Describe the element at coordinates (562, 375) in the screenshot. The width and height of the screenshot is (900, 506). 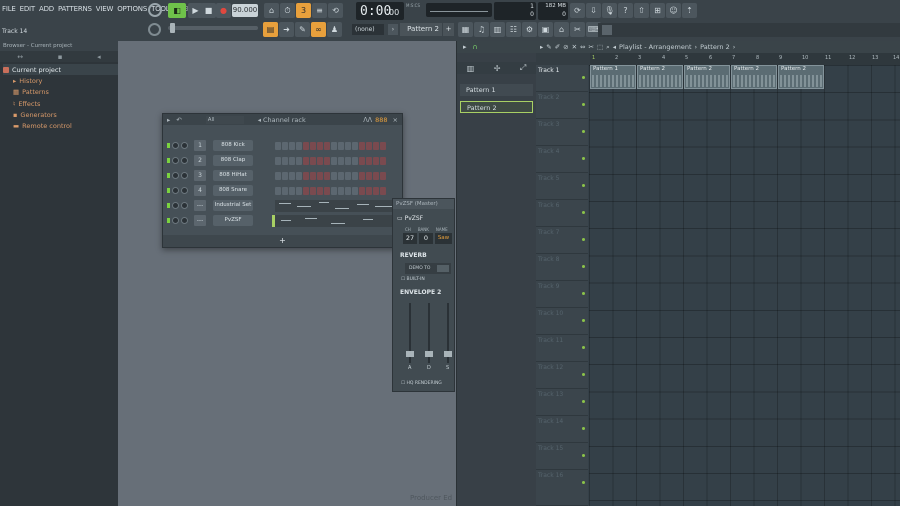
I see `track-header: Track 12` at that location.